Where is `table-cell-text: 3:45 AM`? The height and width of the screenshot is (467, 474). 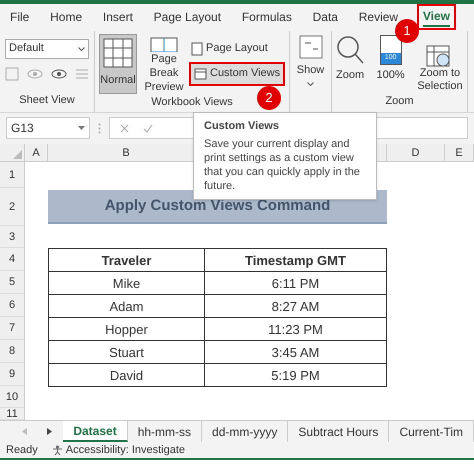
table-cell-text: 3:45 AM is located at coordinates (295, 353).